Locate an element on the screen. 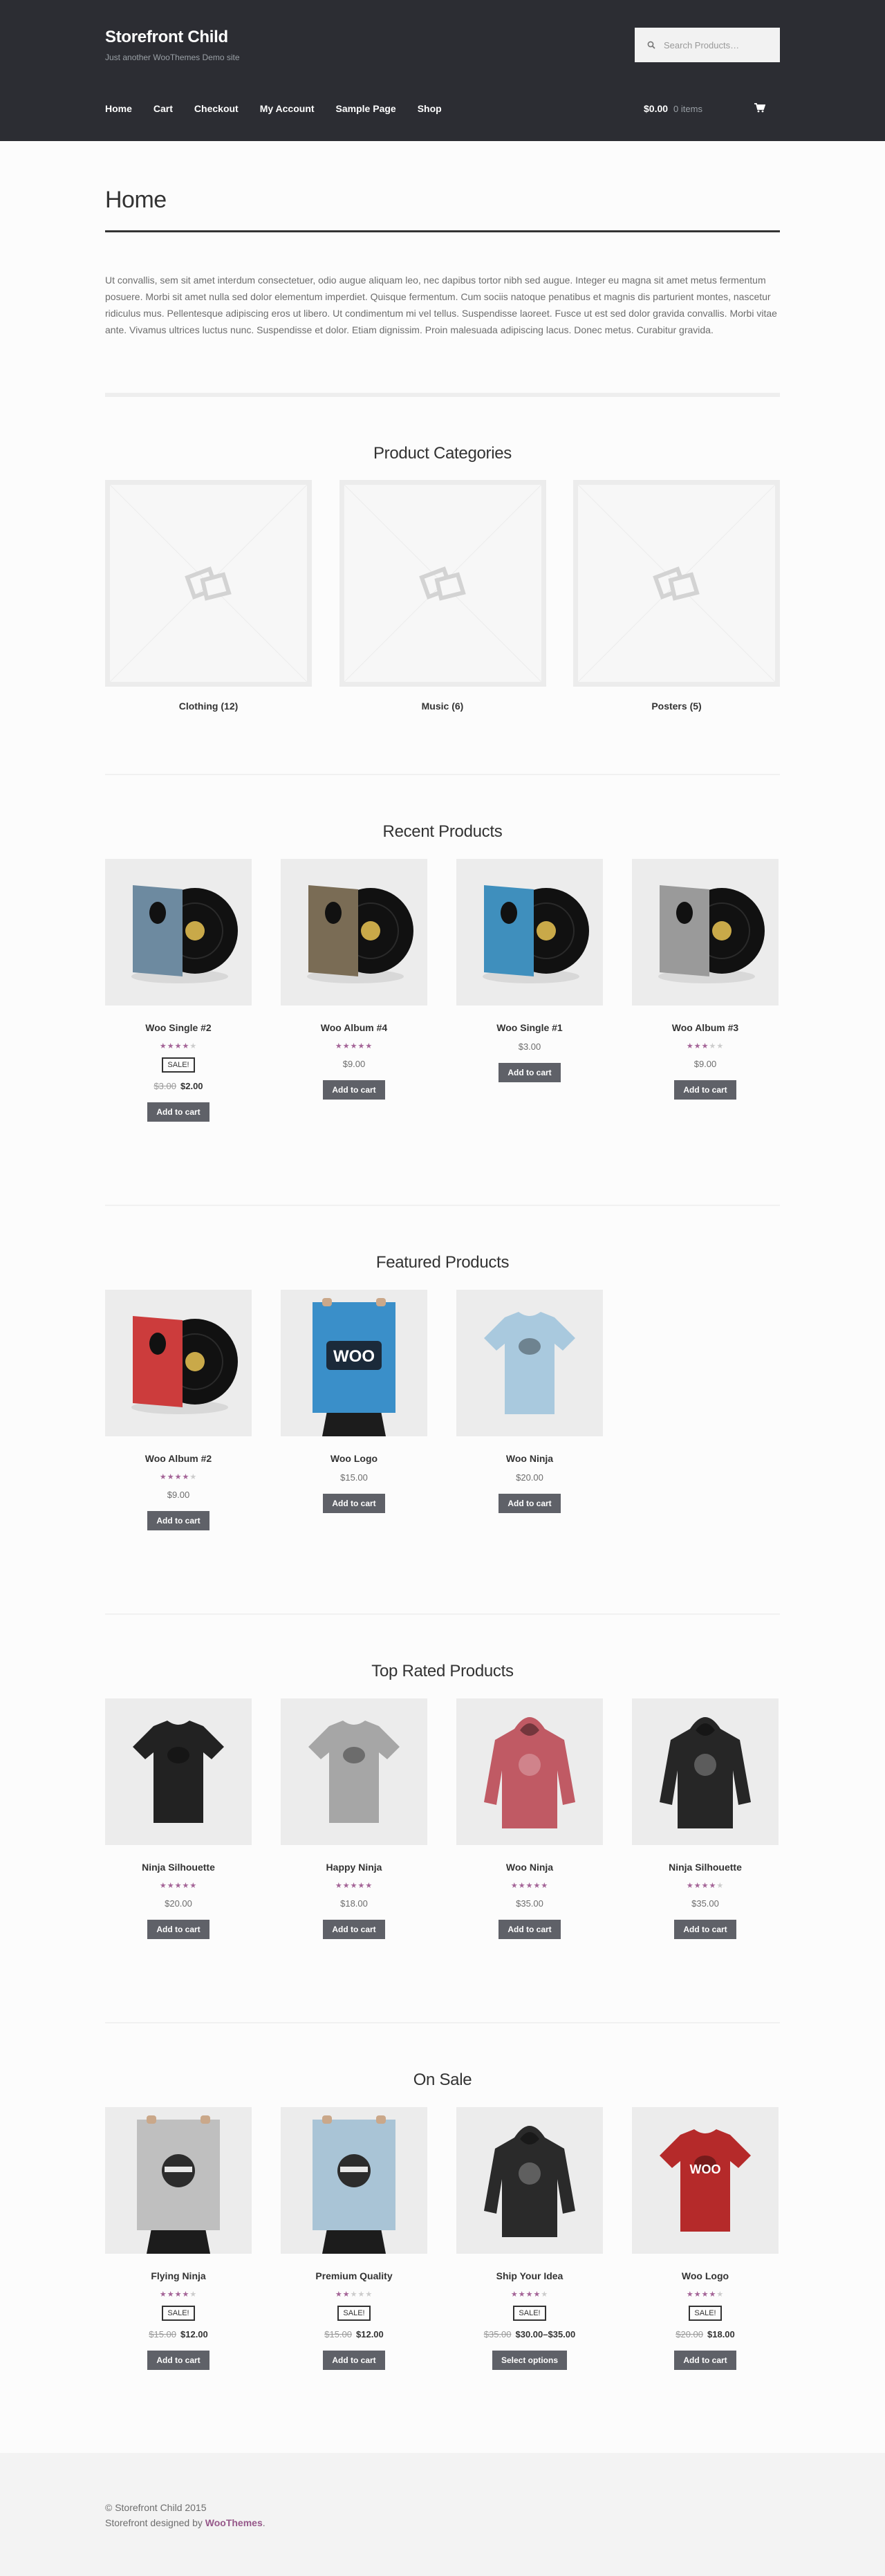  hoodie-image-icon is located at coordinates (529, 1771).